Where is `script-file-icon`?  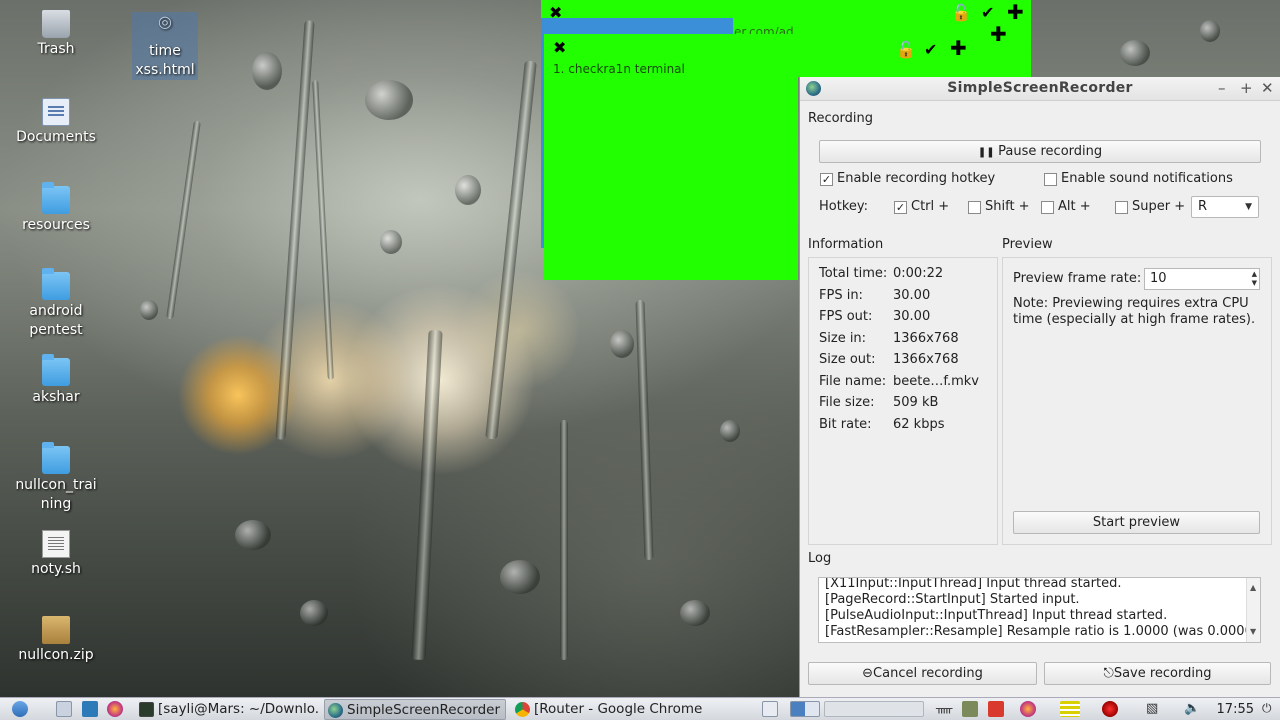 script-file-icon is located at coordinates (56, 544).